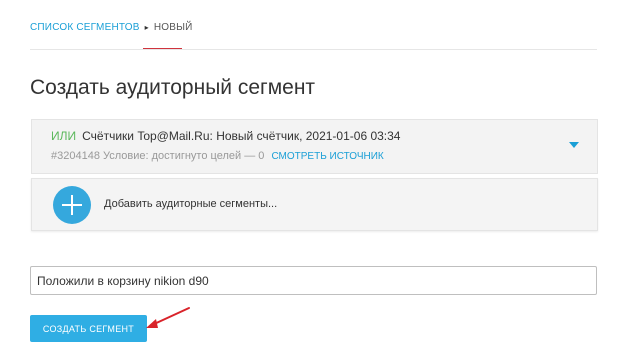  Describe the element at coordinates (313, 280) in the screenshot. I see `segment-name-input` at that location.